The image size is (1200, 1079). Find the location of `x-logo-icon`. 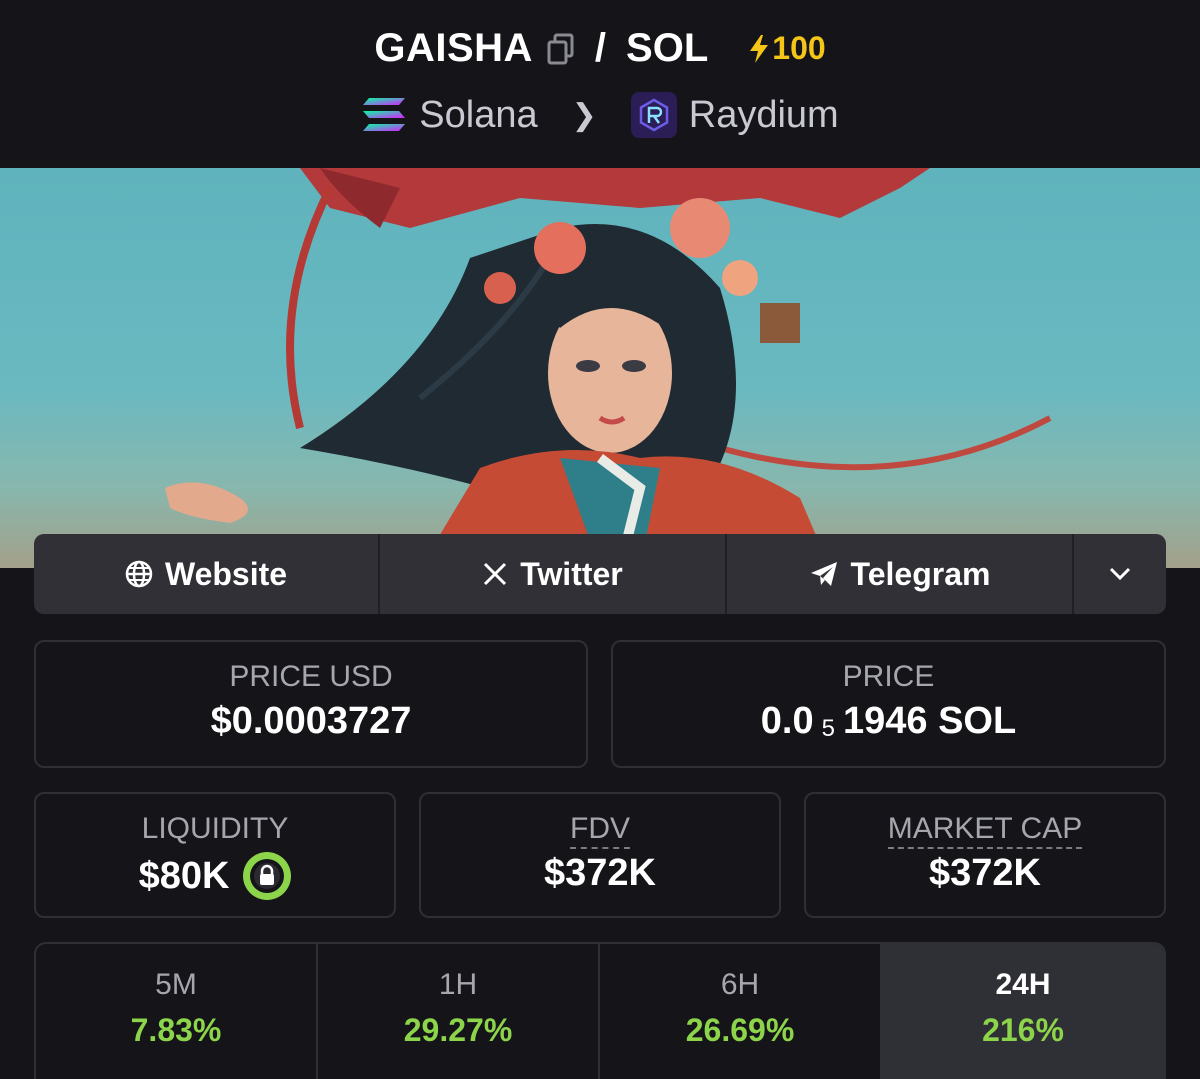

x-logo-icon is located at coordinates (495, 574).